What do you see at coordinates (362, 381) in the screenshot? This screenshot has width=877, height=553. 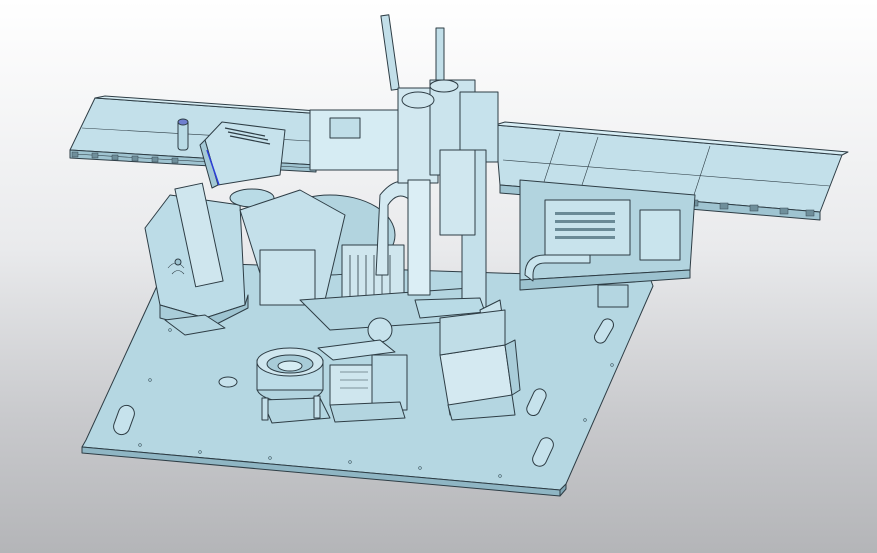 I see `feeder-rail` at bounding box center [362, 381].